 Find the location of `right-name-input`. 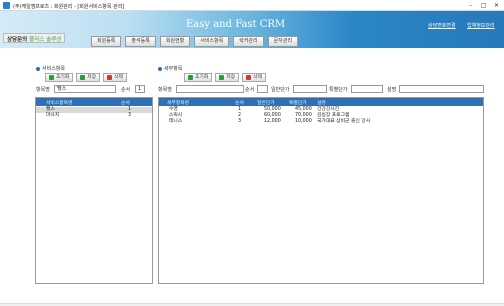

right-name-input is located at coordinates (210, 89).